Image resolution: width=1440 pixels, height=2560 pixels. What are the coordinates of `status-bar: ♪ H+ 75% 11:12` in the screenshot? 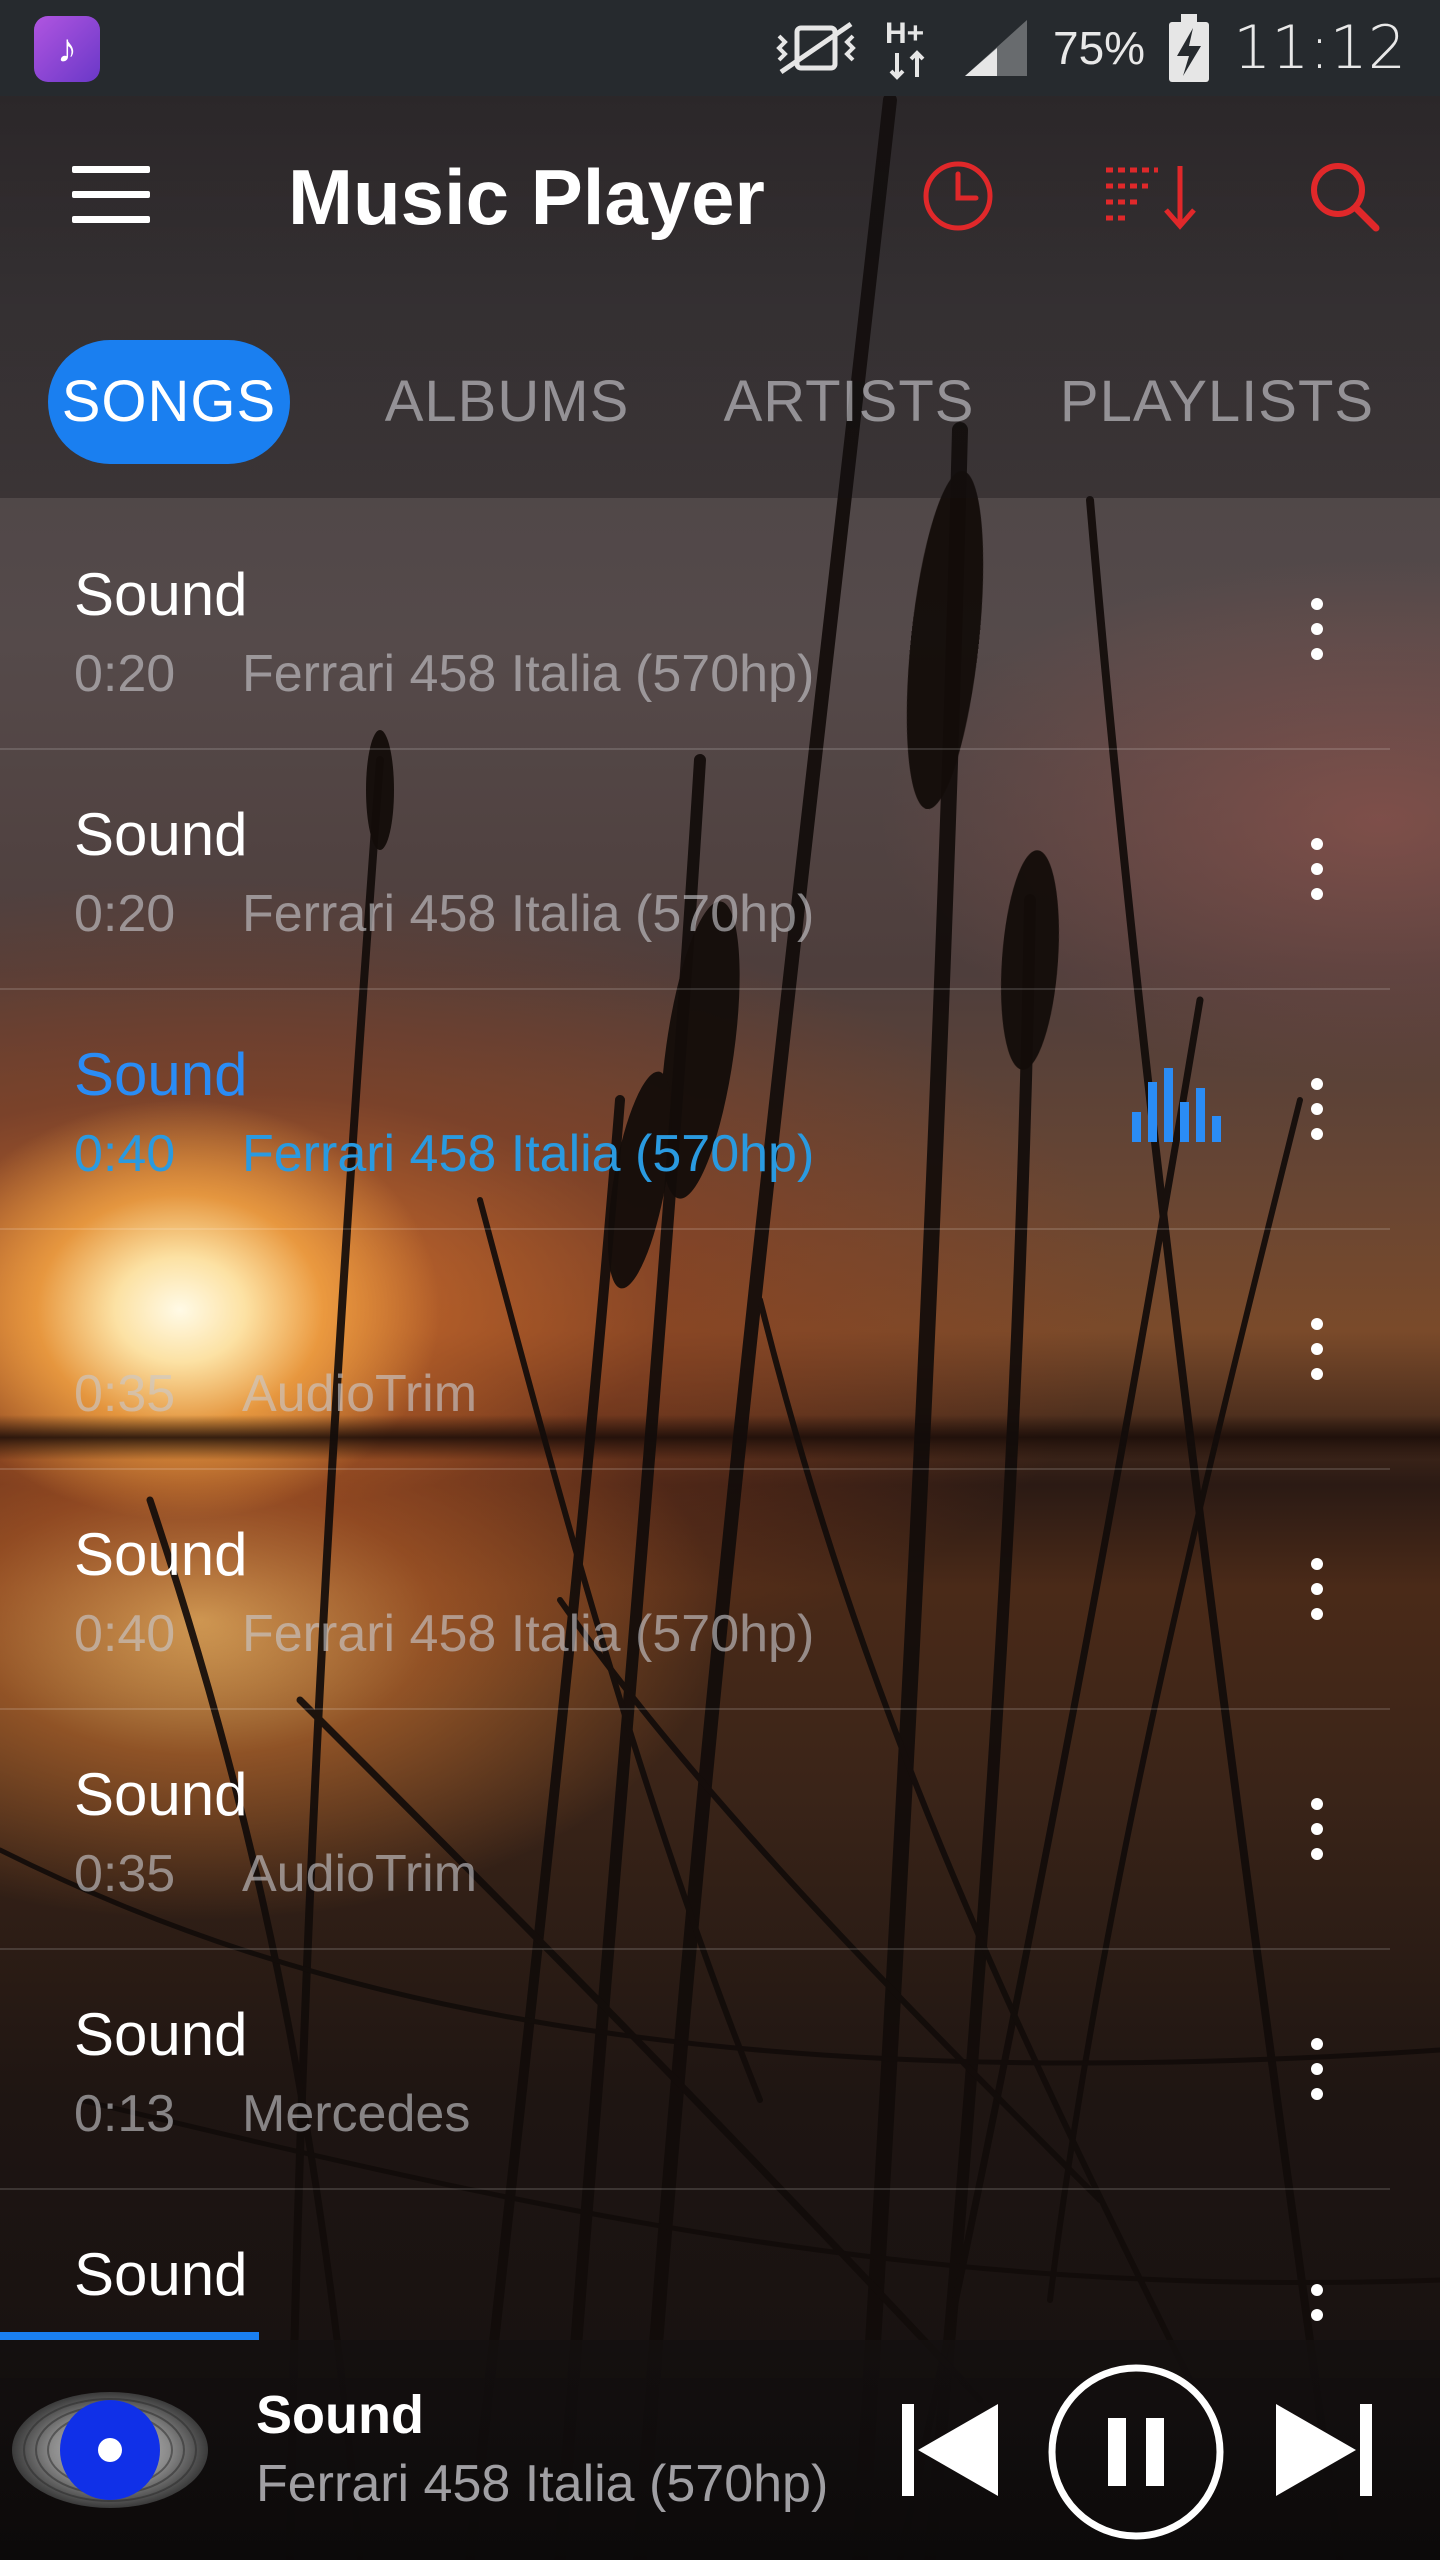 It's located at (720, 48).